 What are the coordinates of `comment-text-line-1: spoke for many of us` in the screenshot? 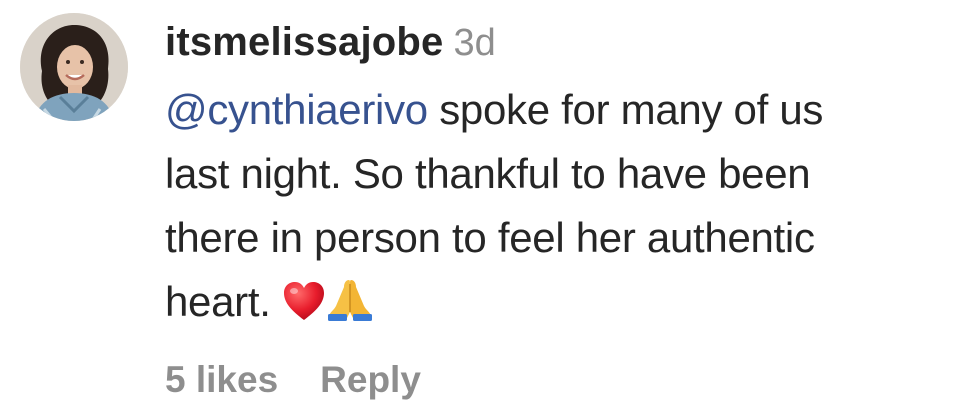 It's located at (625, 109).